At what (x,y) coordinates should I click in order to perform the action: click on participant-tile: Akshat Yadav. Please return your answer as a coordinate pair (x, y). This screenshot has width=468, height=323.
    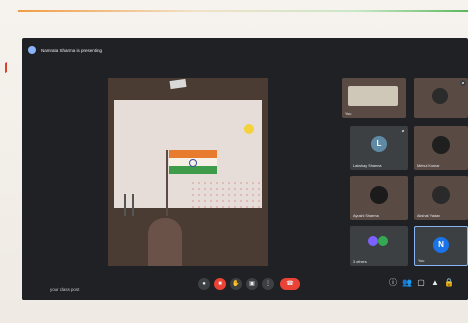
    Looking at the image, I should click on (441, 198).